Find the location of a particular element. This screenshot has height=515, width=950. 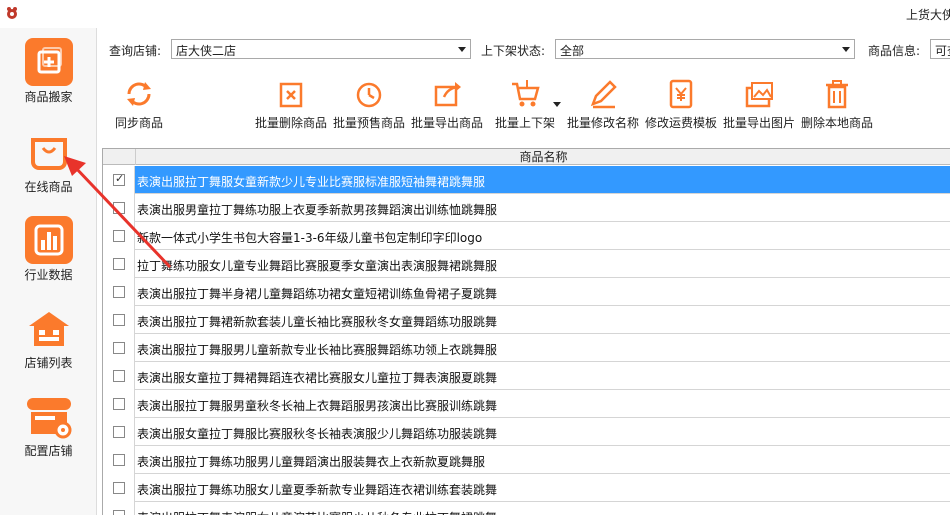

bag-icon is located at coordinates (49, 152).